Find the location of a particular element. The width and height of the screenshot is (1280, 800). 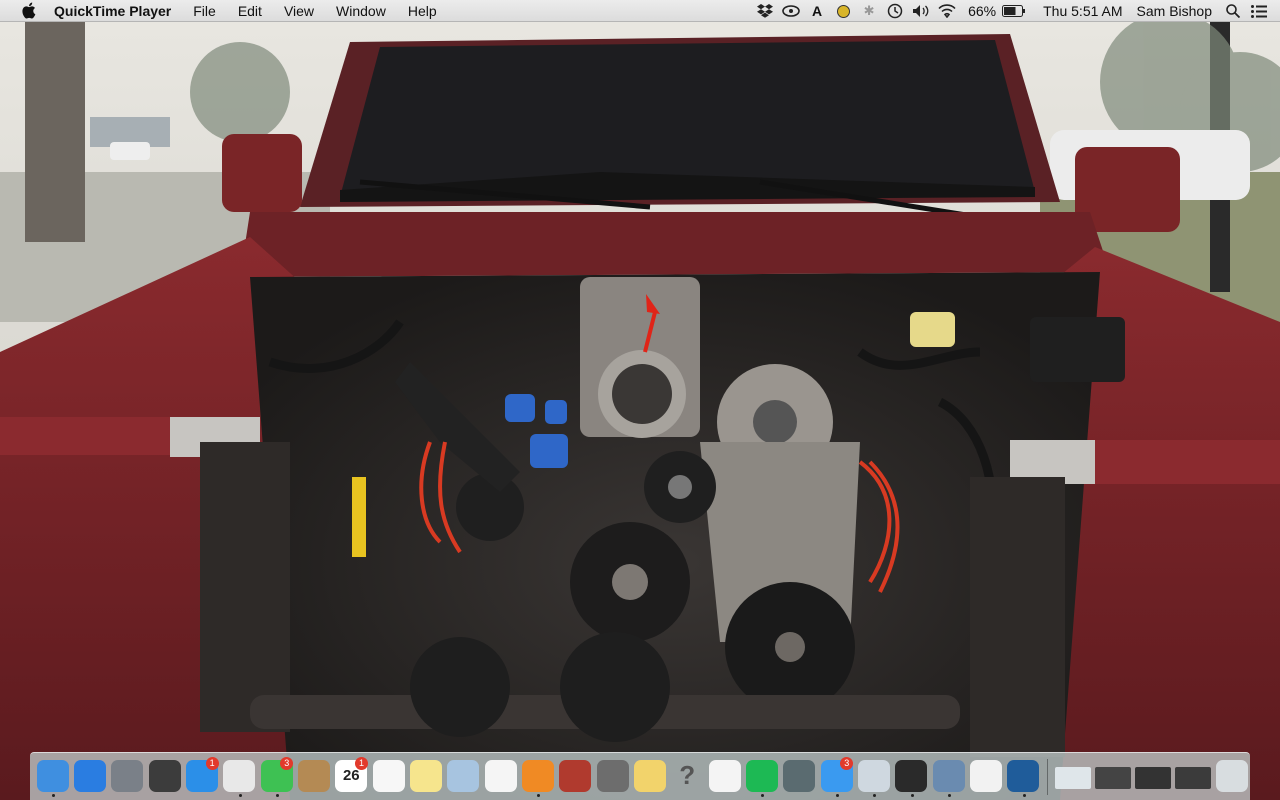

dock-itunes is located at coordinates (985, 777).